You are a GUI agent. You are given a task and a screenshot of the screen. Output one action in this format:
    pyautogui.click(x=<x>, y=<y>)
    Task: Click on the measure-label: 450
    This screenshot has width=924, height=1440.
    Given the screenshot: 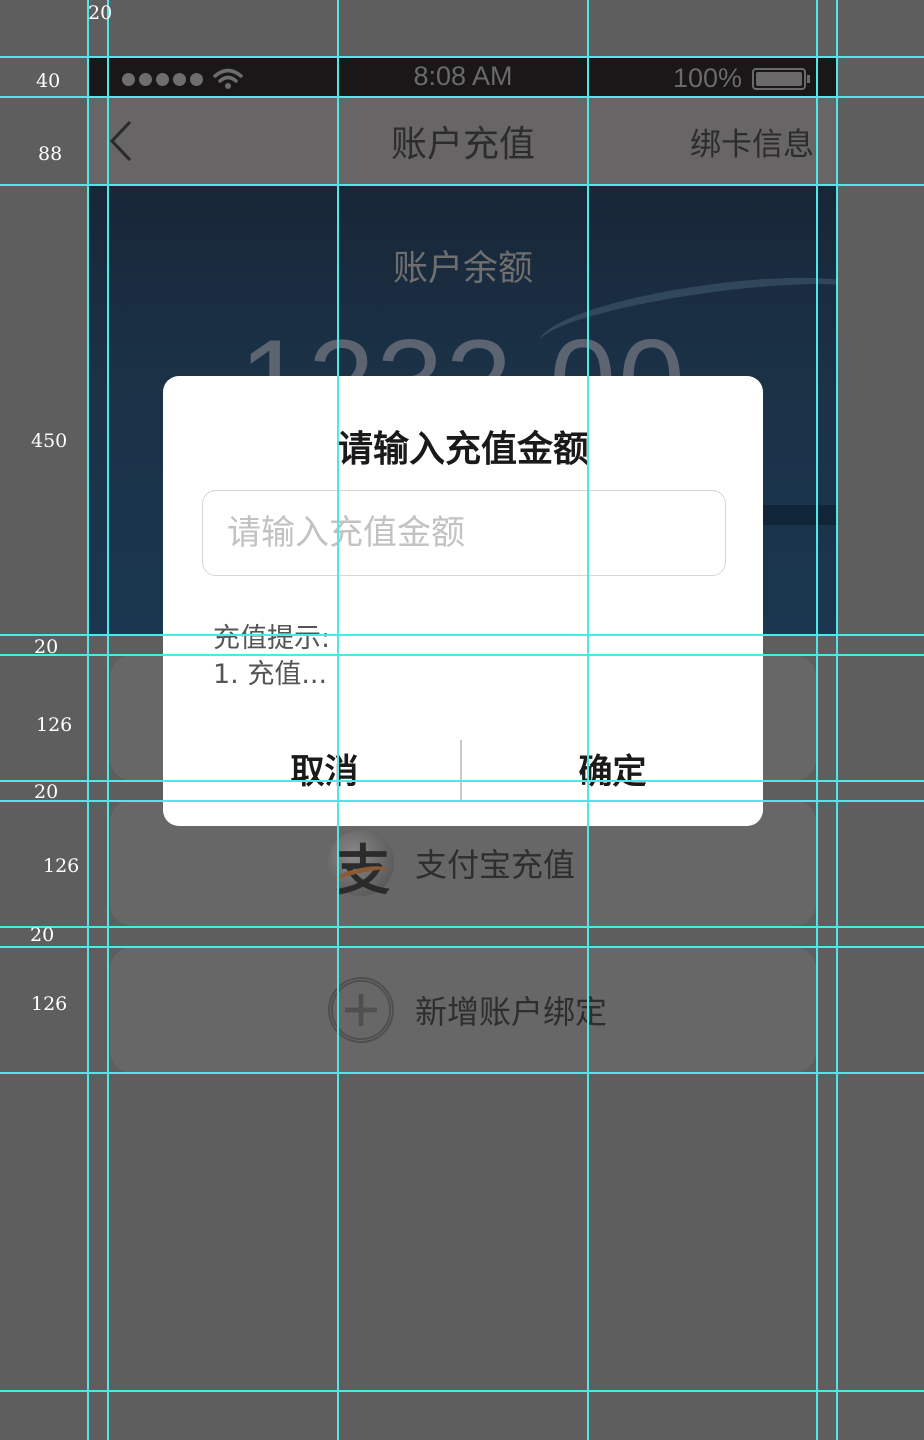 What is the action you would take?
    pyautogui.click(x=49, y=441)
    